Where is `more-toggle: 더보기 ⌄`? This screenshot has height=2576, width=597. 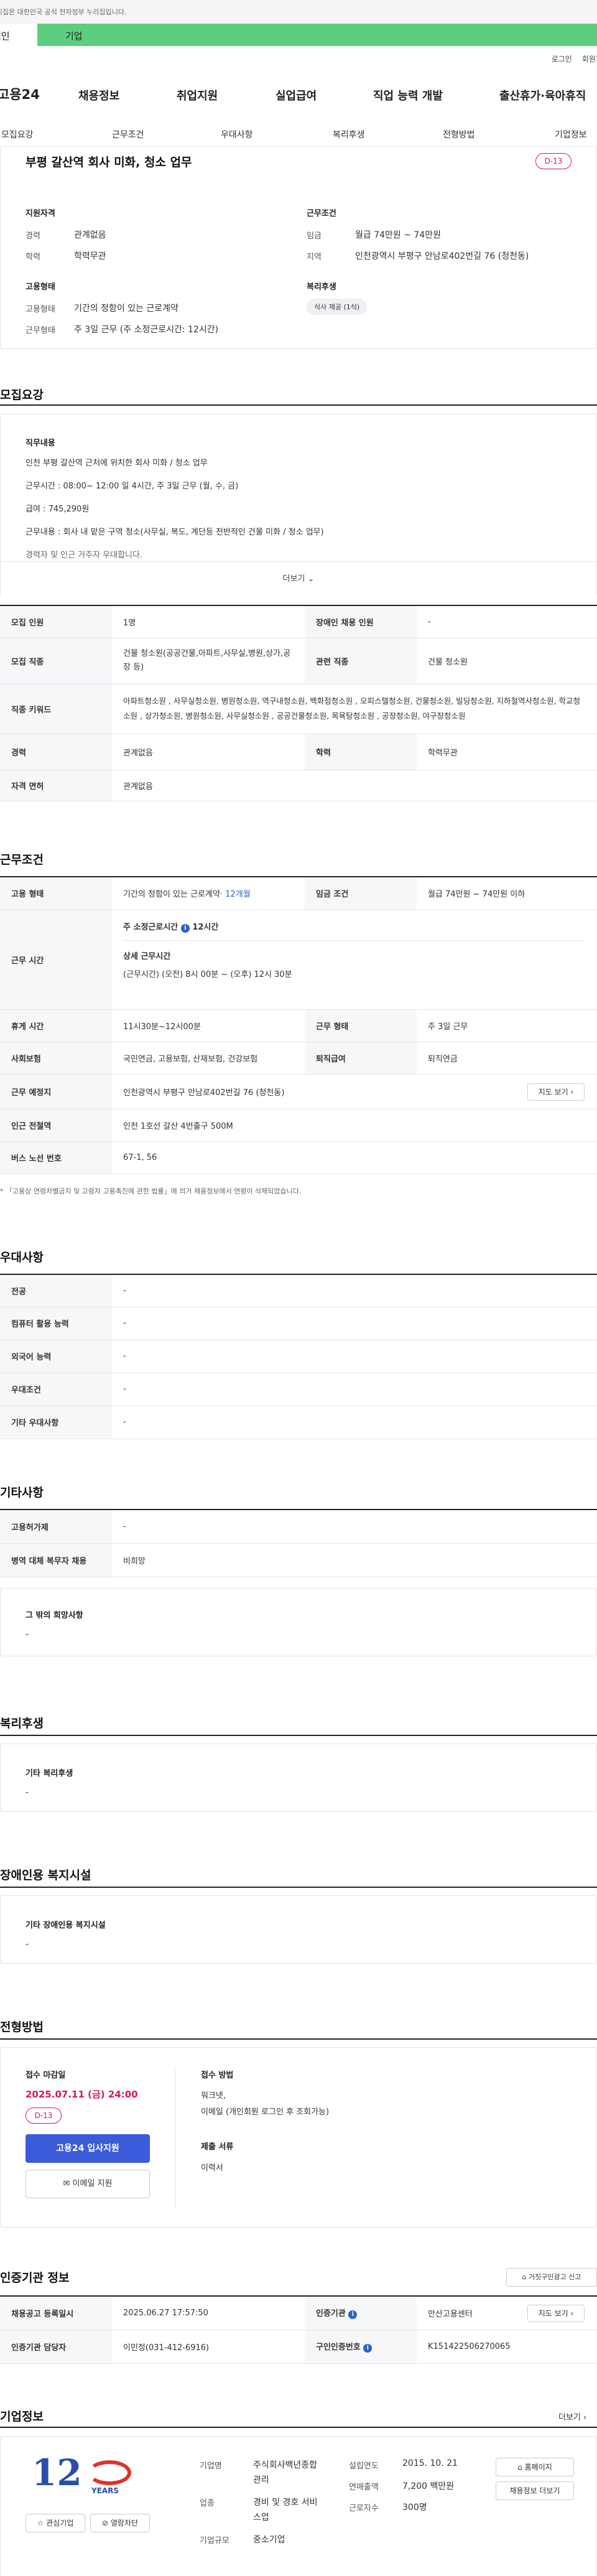 more-toggle: 더보기 ⌄ is located at coordinates (298, 578).